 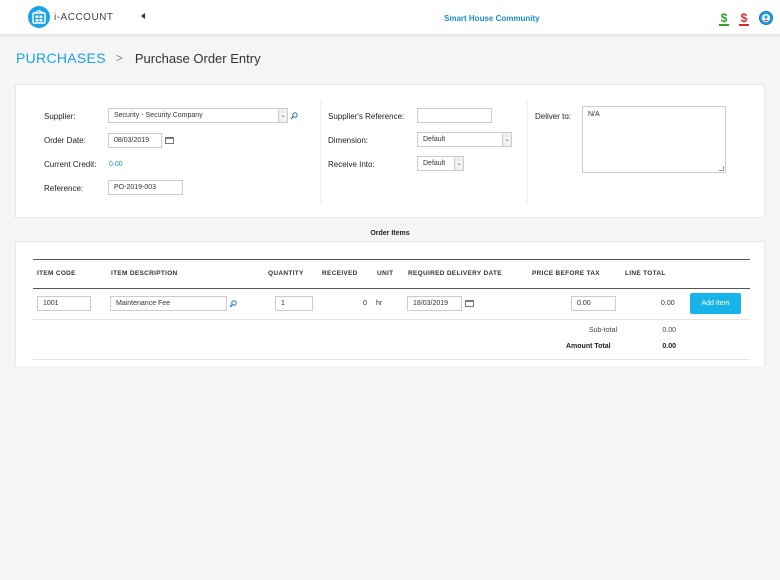 I want to click on order-items-title: Order Items, so click(x=390, y=233).